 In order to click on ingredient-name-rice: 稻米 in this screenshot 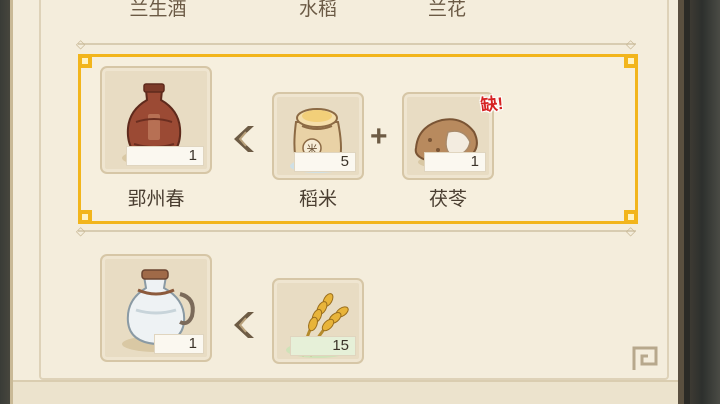, I will do `click(317, 199)`.